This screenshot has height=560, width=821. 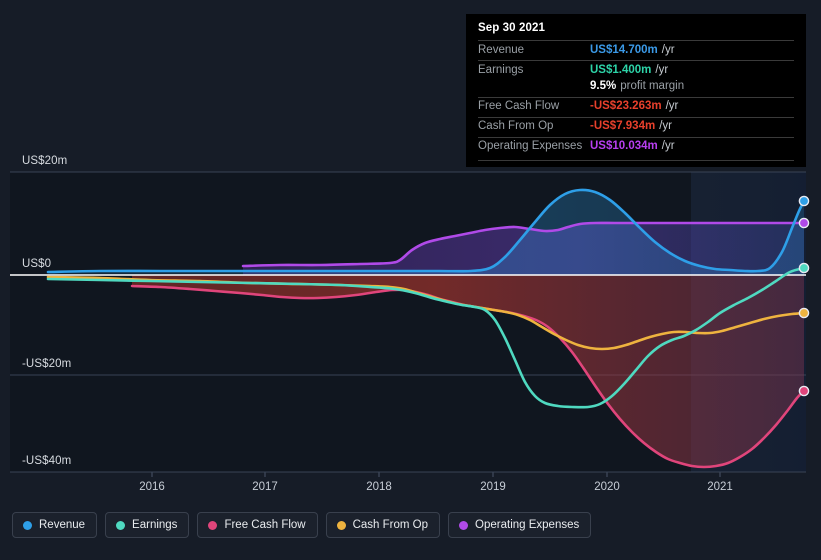 What do you see at coordinates (265, 487) in the screenshot?
I see `x-axis-tick-label: 2017` at bounding box center [265, 487].